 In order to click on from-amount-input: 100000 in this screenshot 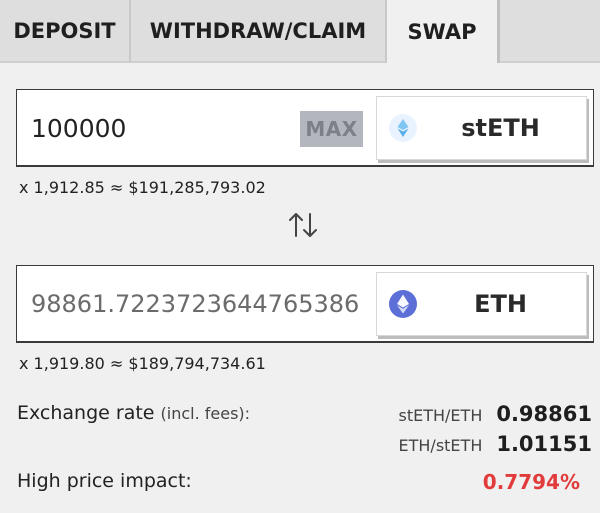, I will do `click(78, 128)`.